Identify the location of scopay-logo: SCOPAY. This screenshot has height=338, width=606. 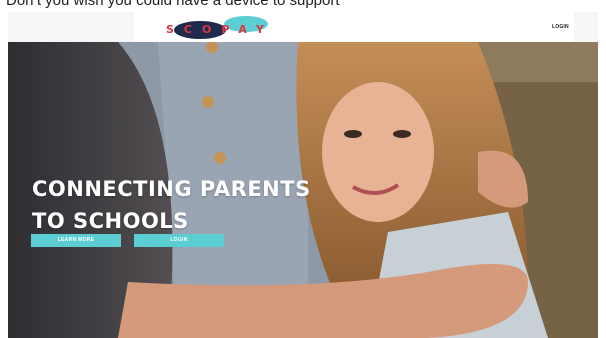
(235, 28).